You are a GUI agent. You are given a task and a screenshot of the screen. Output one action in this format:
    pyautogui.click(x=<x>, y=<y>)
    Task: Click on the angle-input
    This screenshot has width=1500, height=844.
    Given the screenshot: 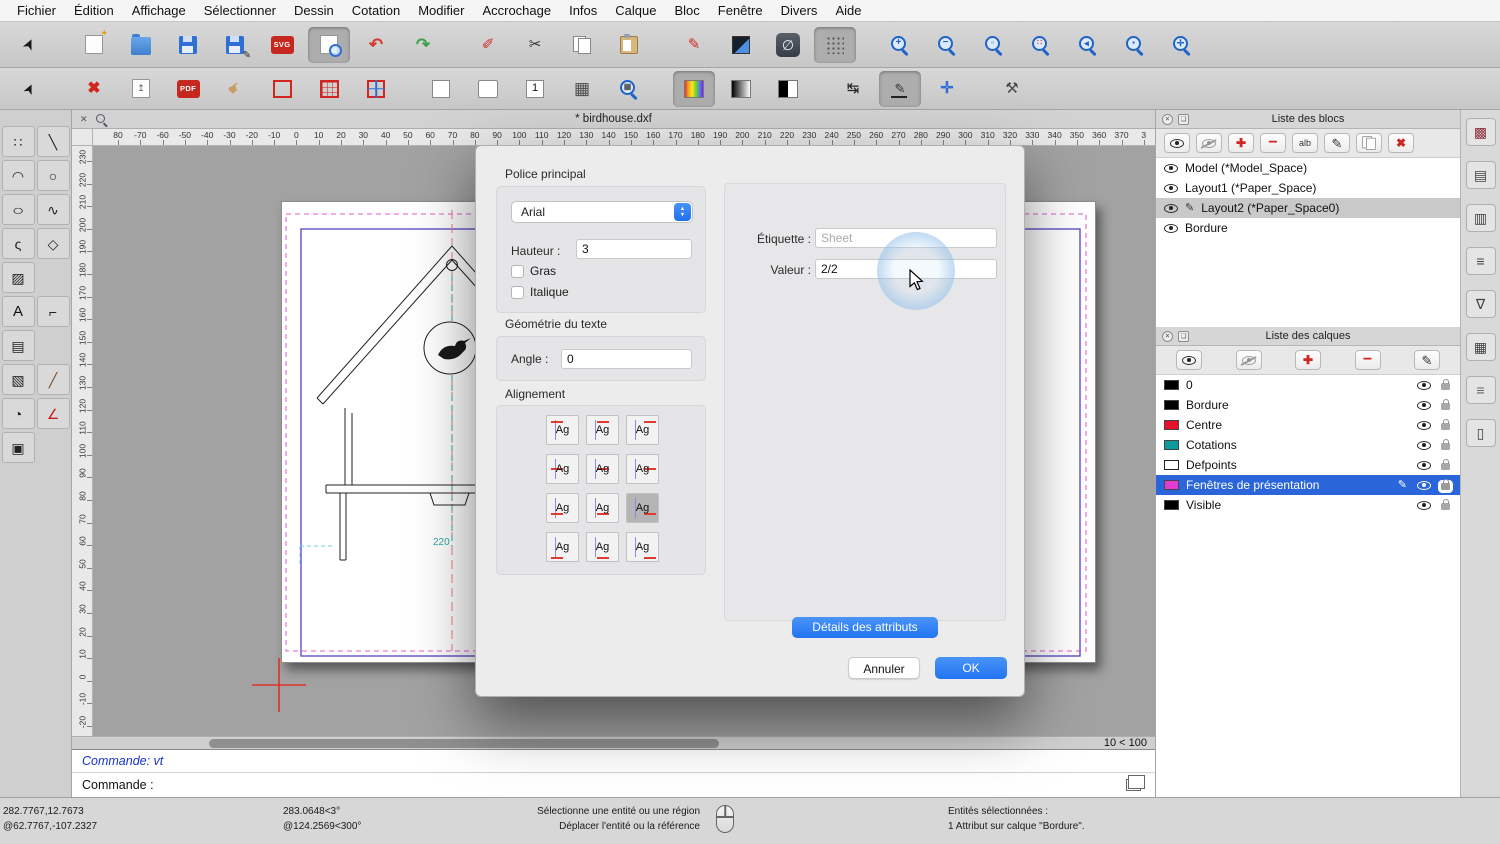 What is the action you would take?
    pyautogui.click(x=626, y=359)
    